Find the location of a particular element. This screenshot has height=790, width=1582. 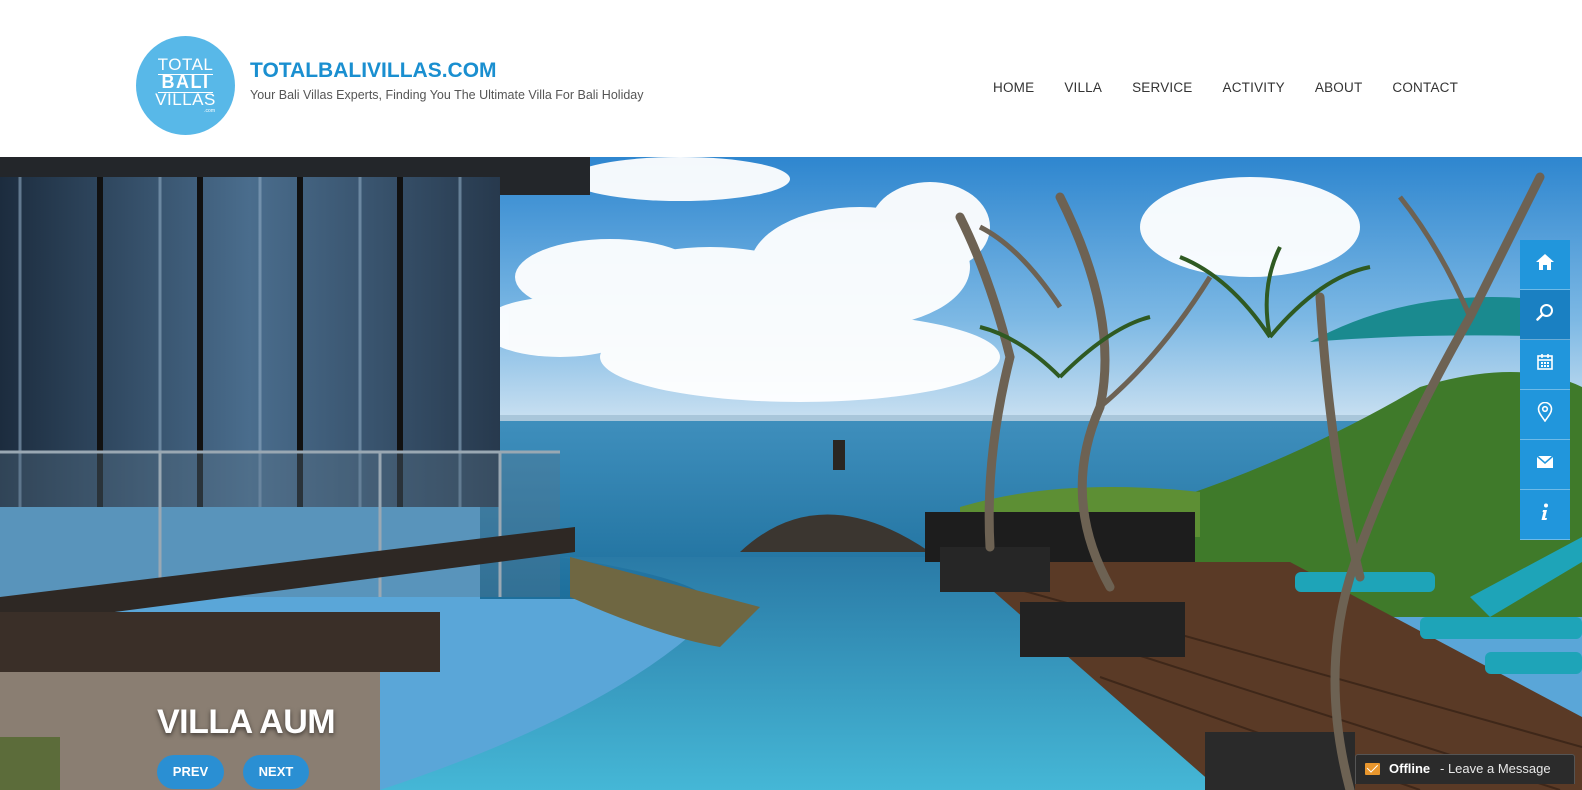

chat-status: Offline is located at coordinates (1410, 768).